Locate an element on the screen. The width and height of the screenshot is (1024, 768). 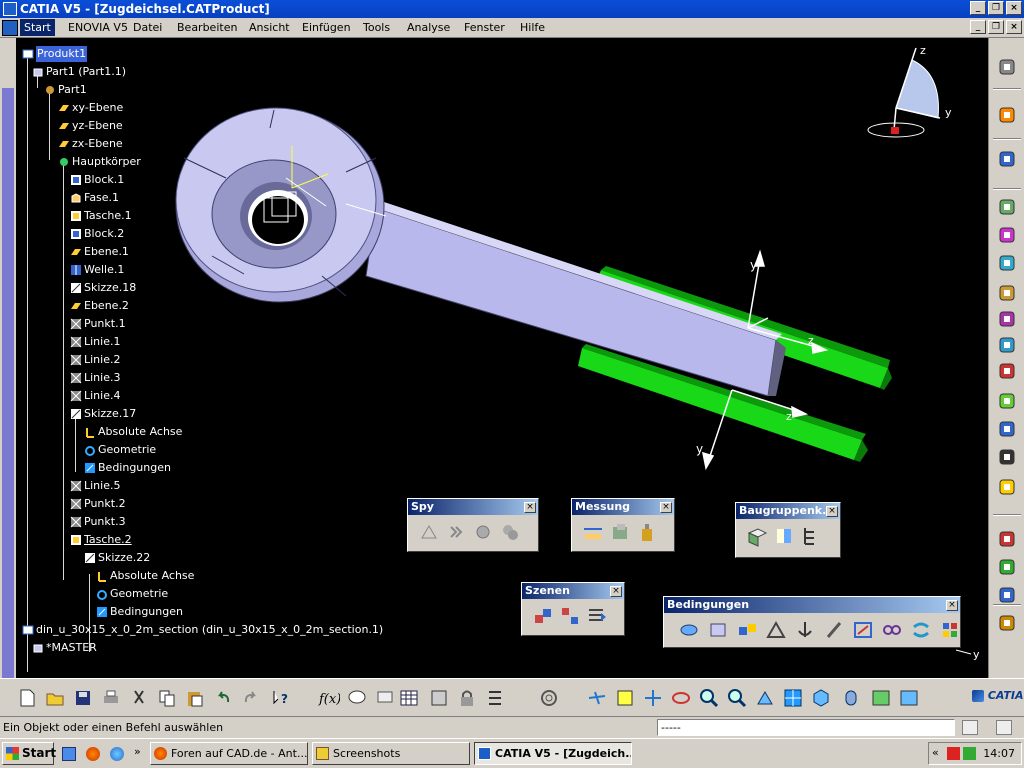
tree-node: Skizze.22 is located at coordinates (117, 558).